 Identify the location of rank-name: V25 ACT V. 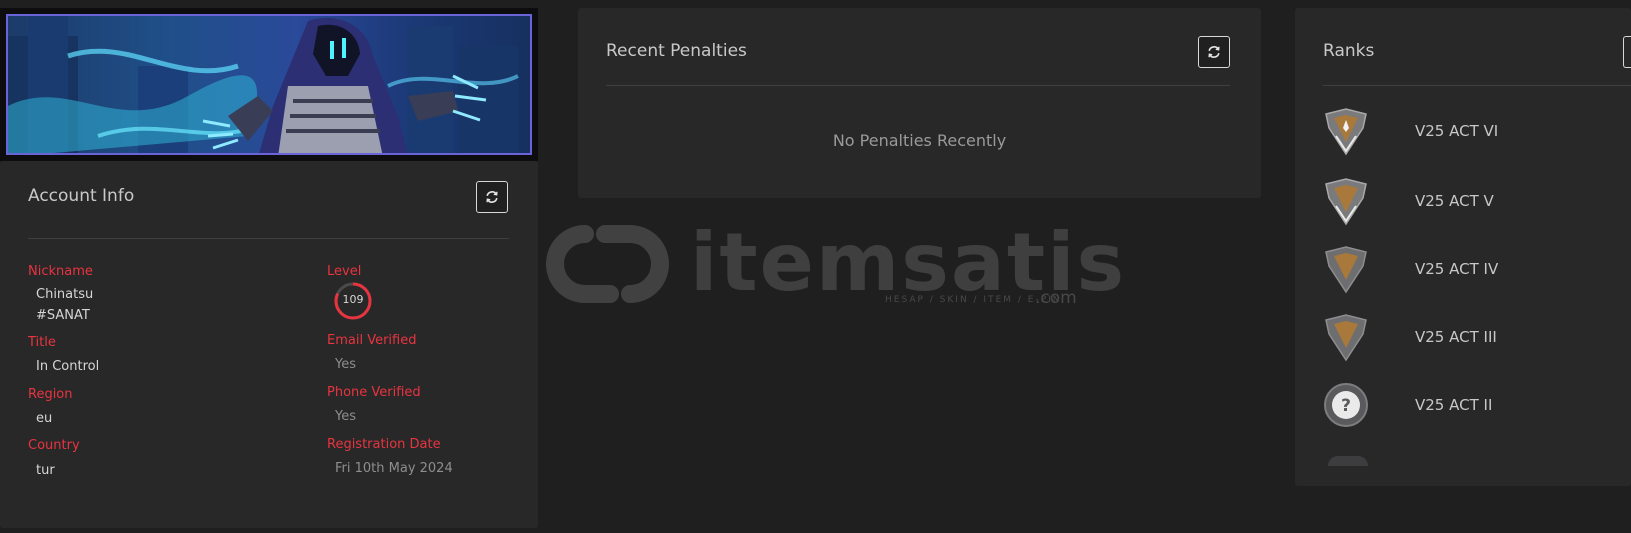
(1454, 201).